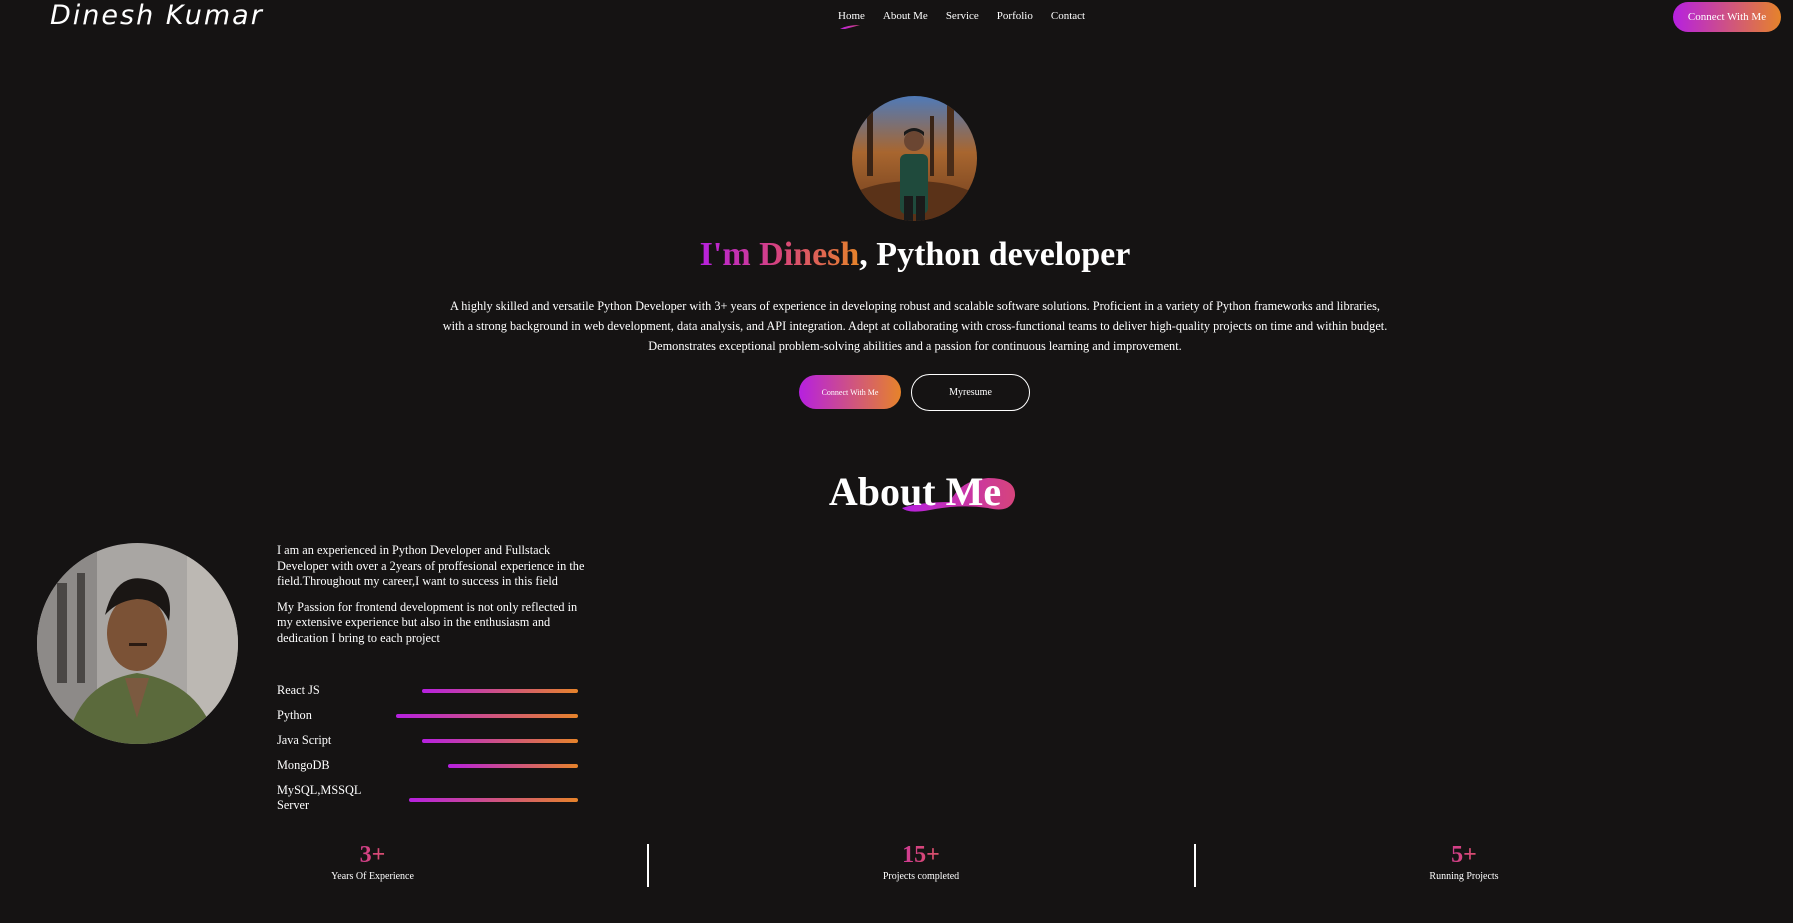 The height and width of the screenshot is (923, 1793). What do you see at coordinates (962, 16) in the screenshot?
I see `nav-link-service: Service` at bounding box center [962, 16].